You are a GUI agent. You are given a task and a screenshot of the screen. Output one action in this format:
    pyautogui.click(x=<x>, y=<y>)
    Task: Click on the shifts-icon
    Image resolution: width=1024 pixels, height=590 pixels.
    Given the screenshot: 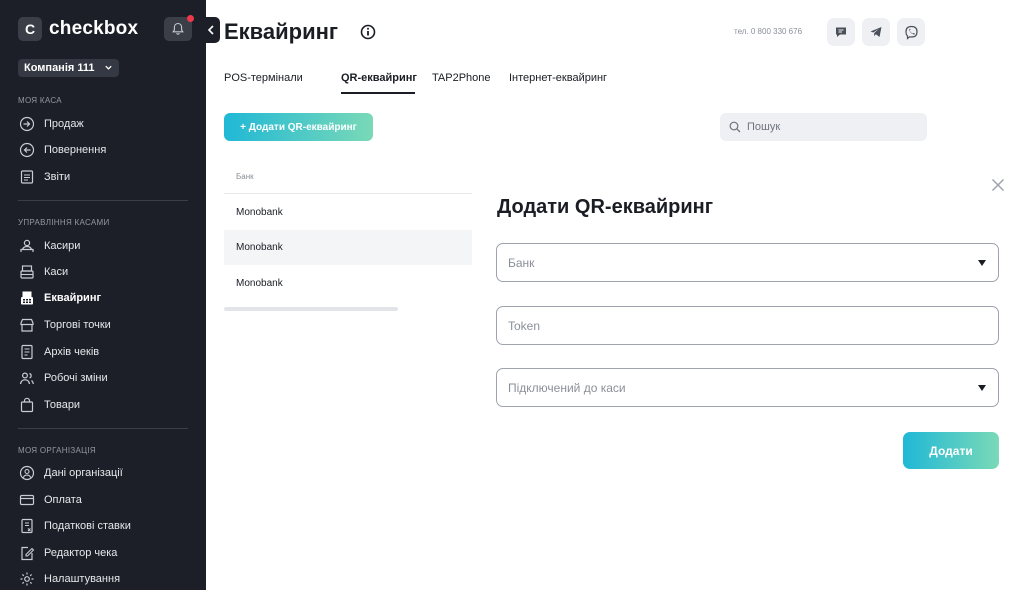 What is the action you would take?
    pyautogui.click(x=26, y=378)
    